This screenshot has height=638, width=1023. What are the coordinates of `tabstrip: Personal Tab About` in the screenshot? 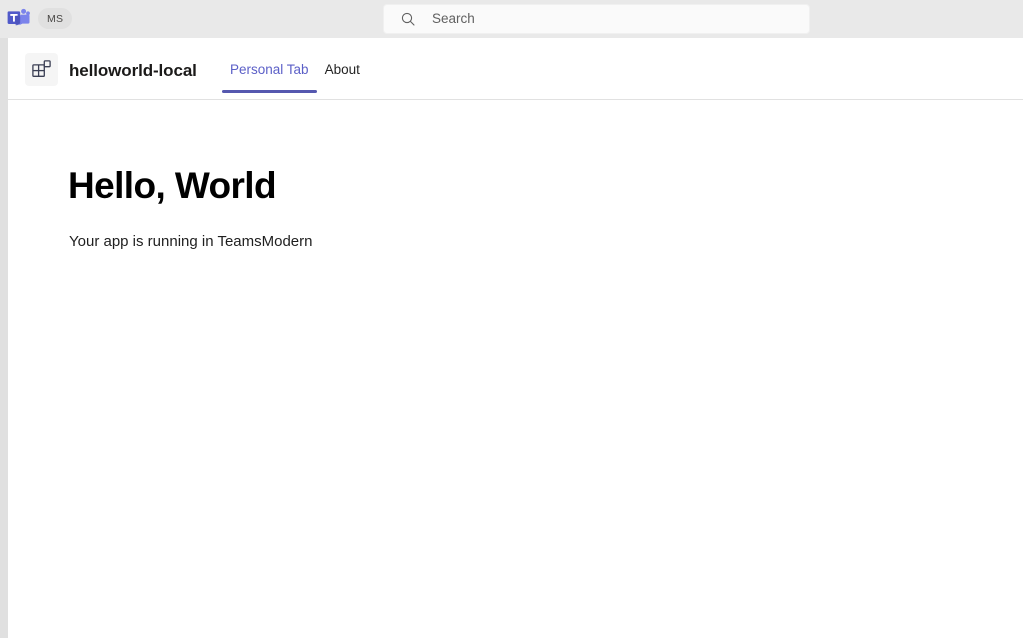 It's located at (295, 76).